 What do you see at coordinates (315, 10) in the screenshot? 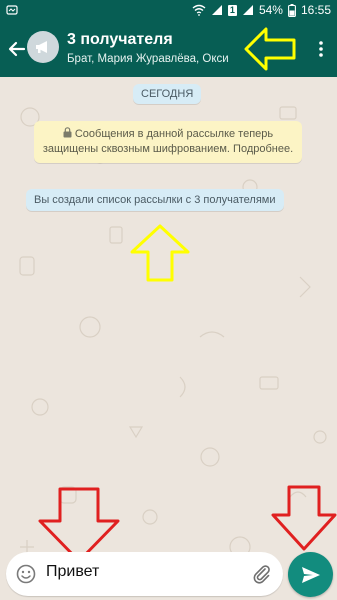
I see `clock: 16:55` at bounding box center [315, 10].